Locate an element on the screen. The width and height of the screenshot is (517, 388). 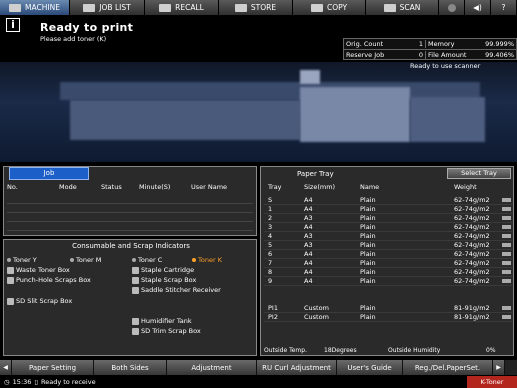
sd-trim-indicator: SD Trim Scrap Box is located at coordinates (166, 331).